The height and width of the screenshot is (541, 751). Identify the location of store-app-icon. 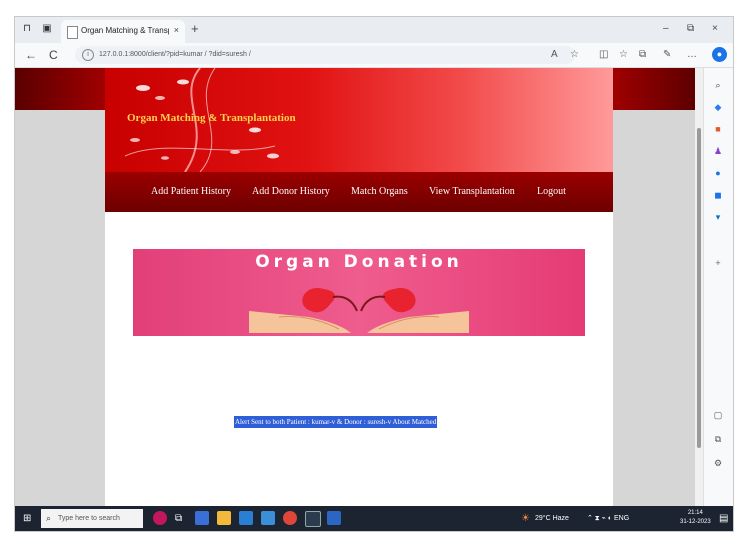
(246, 518).